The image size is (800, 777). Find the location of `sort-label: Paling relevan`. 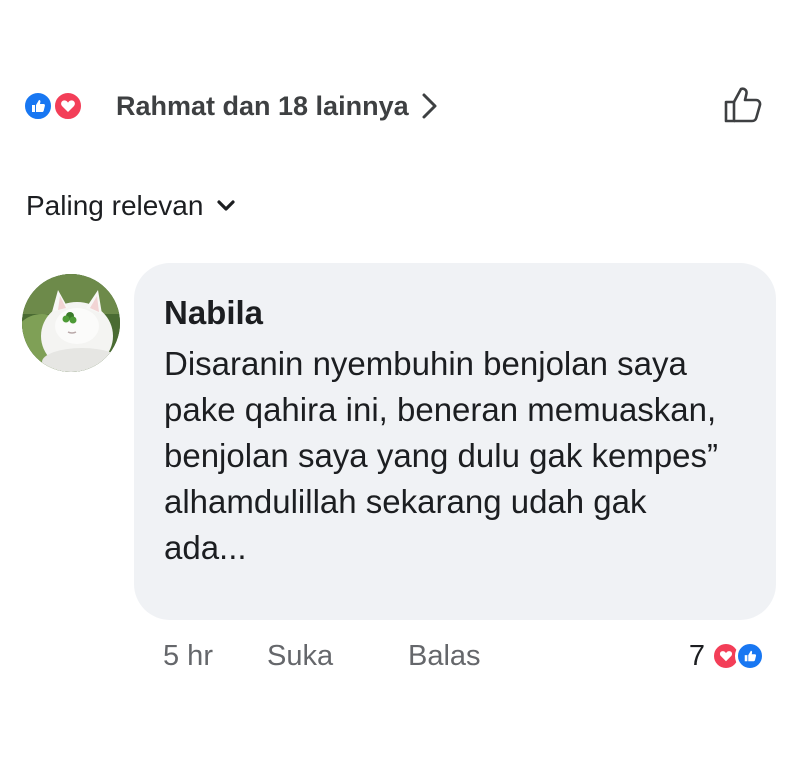

sort-label: Paling relevan is located at coordinates (115, 205).